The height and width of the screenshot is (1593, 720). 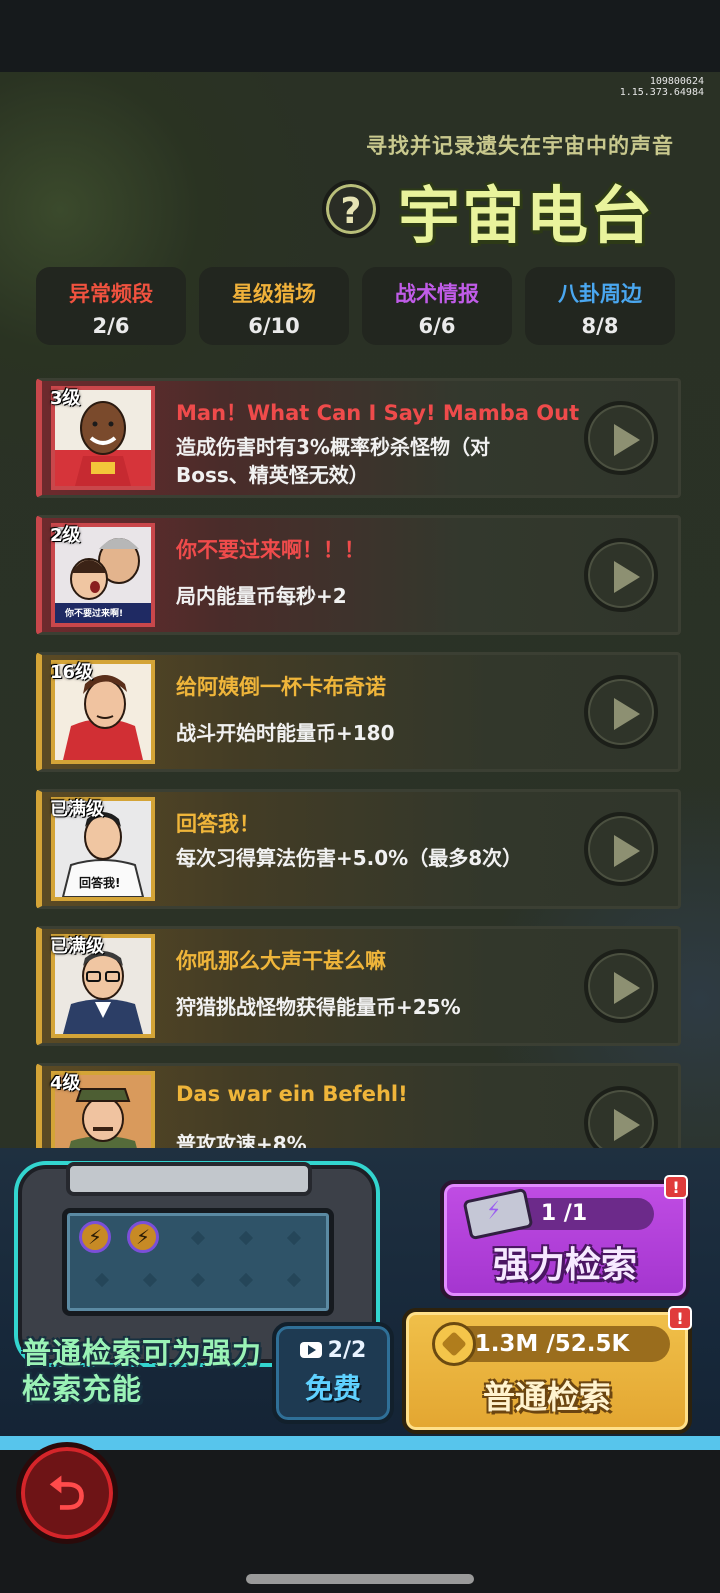 I want to click on clip-description: 每次习得算法伤害+5.0%（最多8次）, so click(x=349, y=858).